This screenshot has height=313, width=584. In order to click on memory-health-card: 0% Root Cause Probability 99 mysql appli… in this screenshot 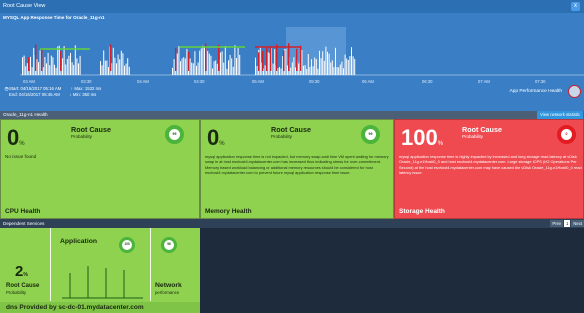, I will do `click(297, 169)`.